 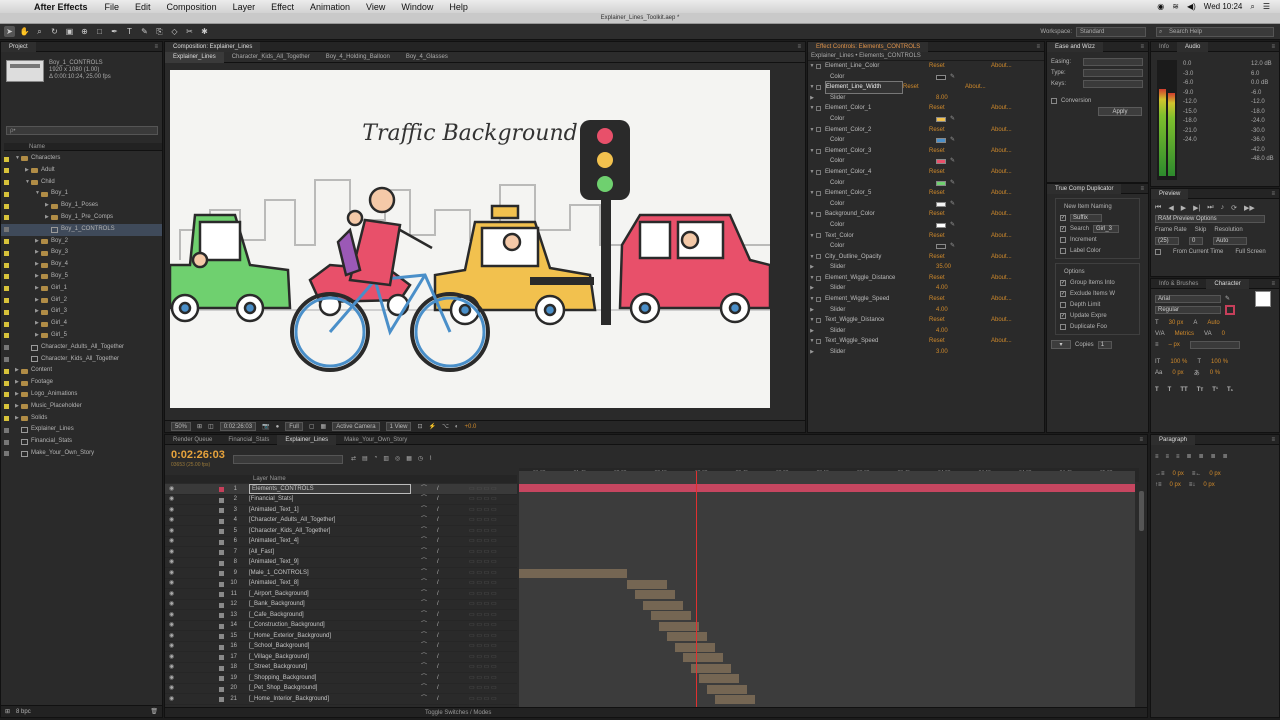 I want to click on layer-name: [_Home_Exterior_Background], so click(x=290, y=636).